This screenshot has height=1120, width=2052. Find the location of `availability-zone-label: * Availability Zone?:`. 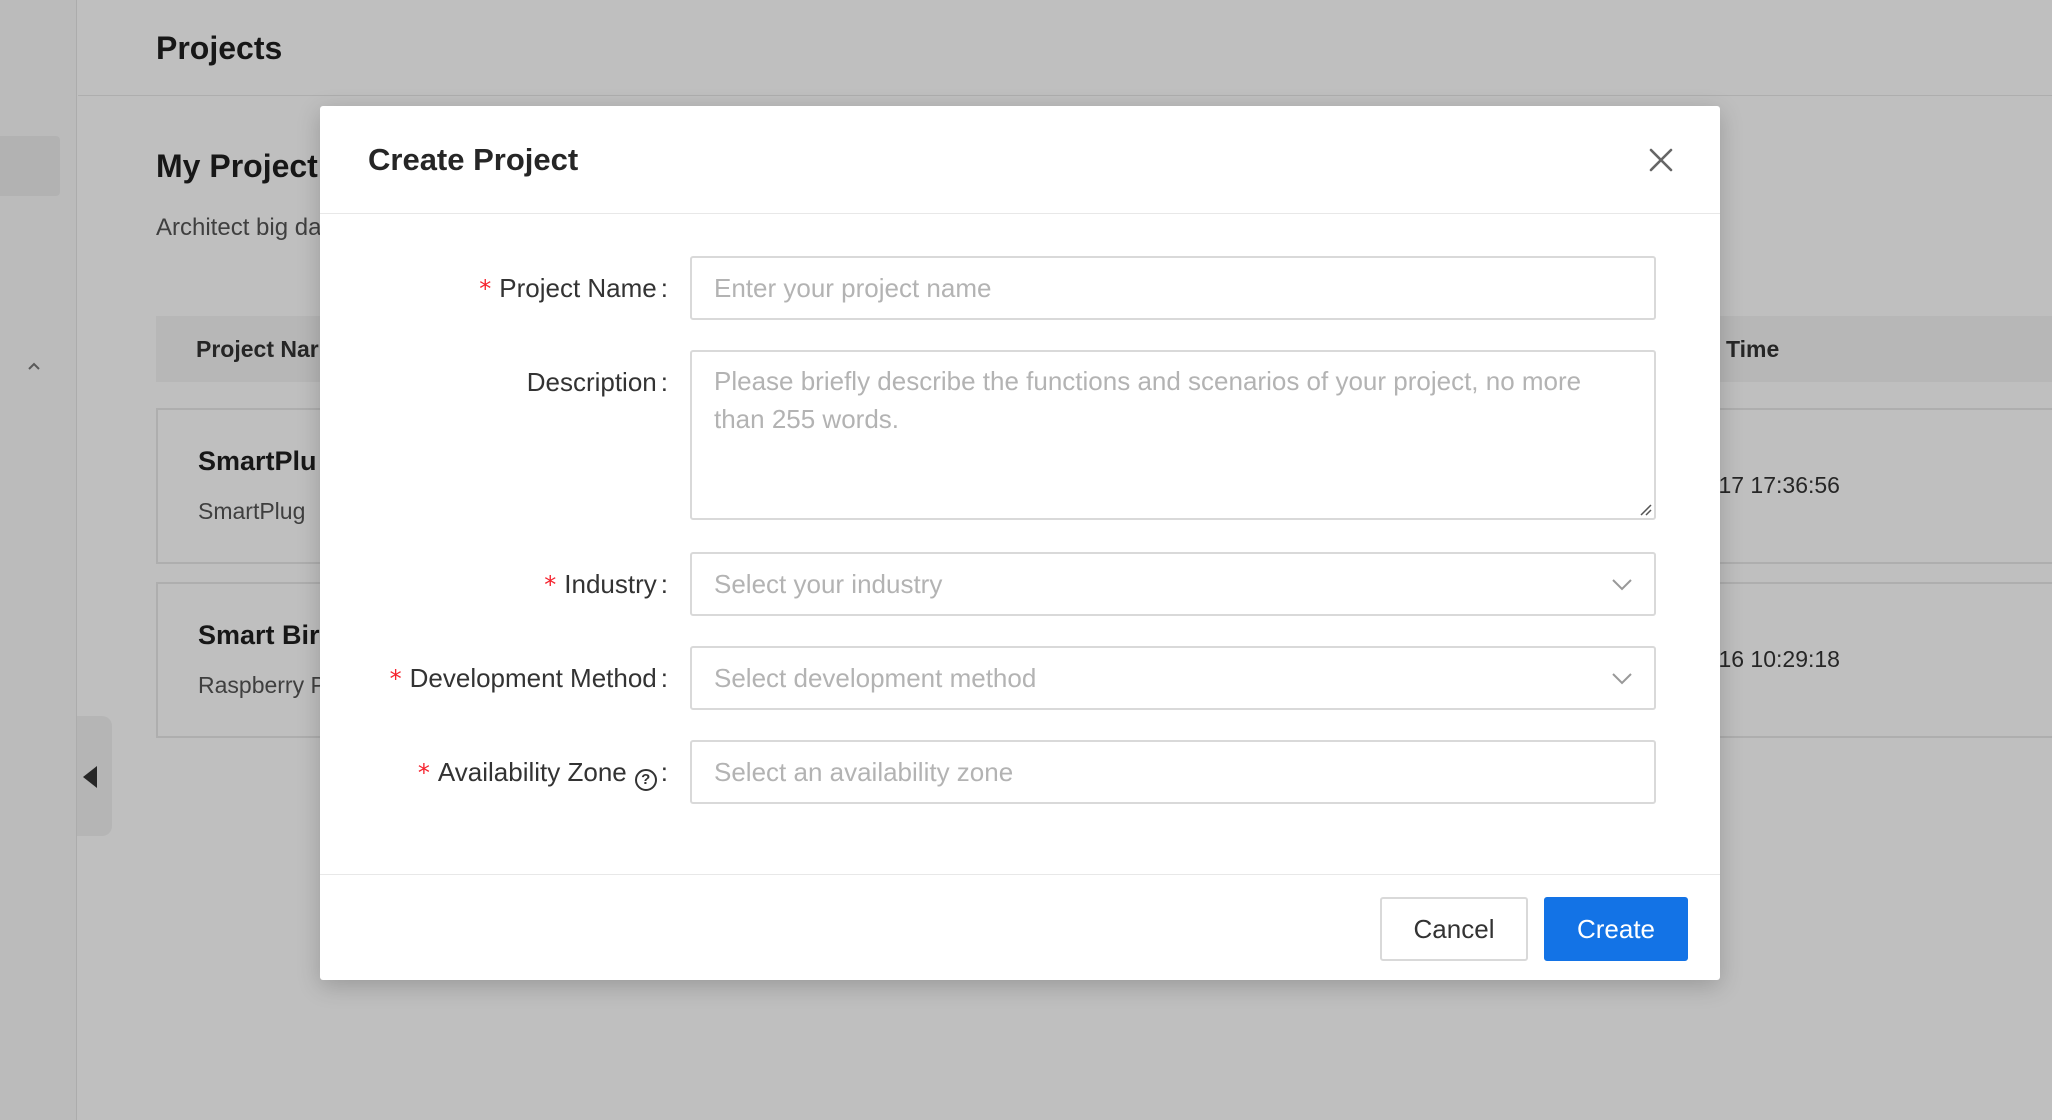

availability-zone-label: * Availability Zone?: is located at coordinates (543, 772).